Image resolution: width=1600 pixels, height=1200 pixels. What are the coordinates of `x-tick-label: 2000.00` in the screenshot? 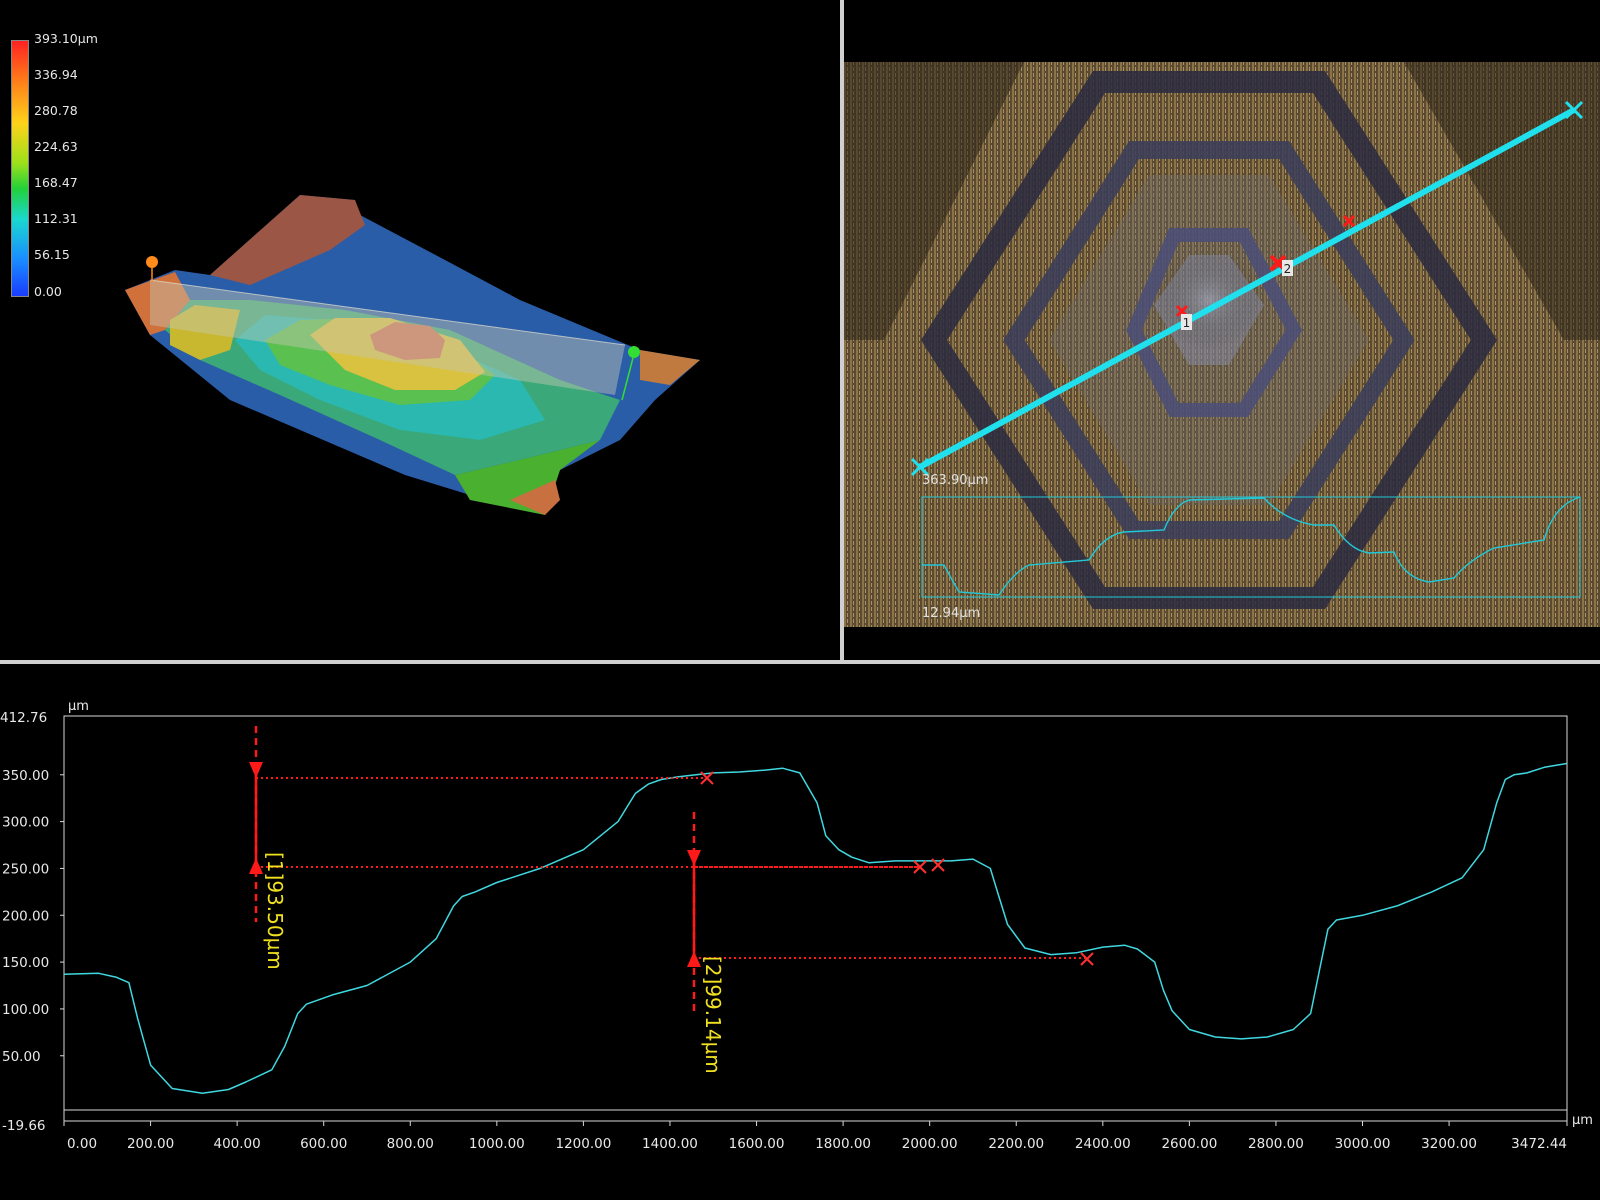 It's located at (930, 1144).